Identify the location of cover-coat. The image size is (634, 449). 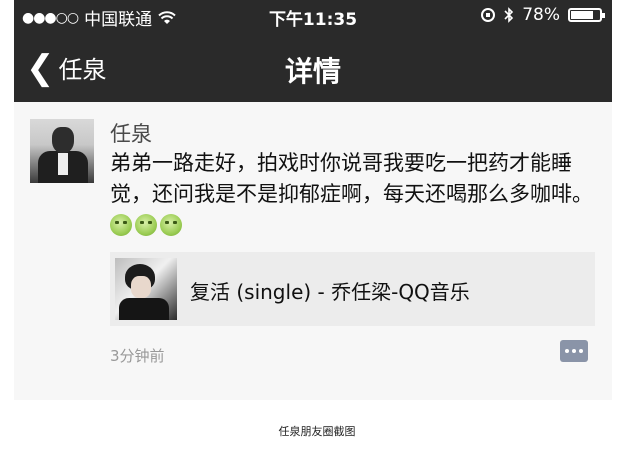
(144, 309).